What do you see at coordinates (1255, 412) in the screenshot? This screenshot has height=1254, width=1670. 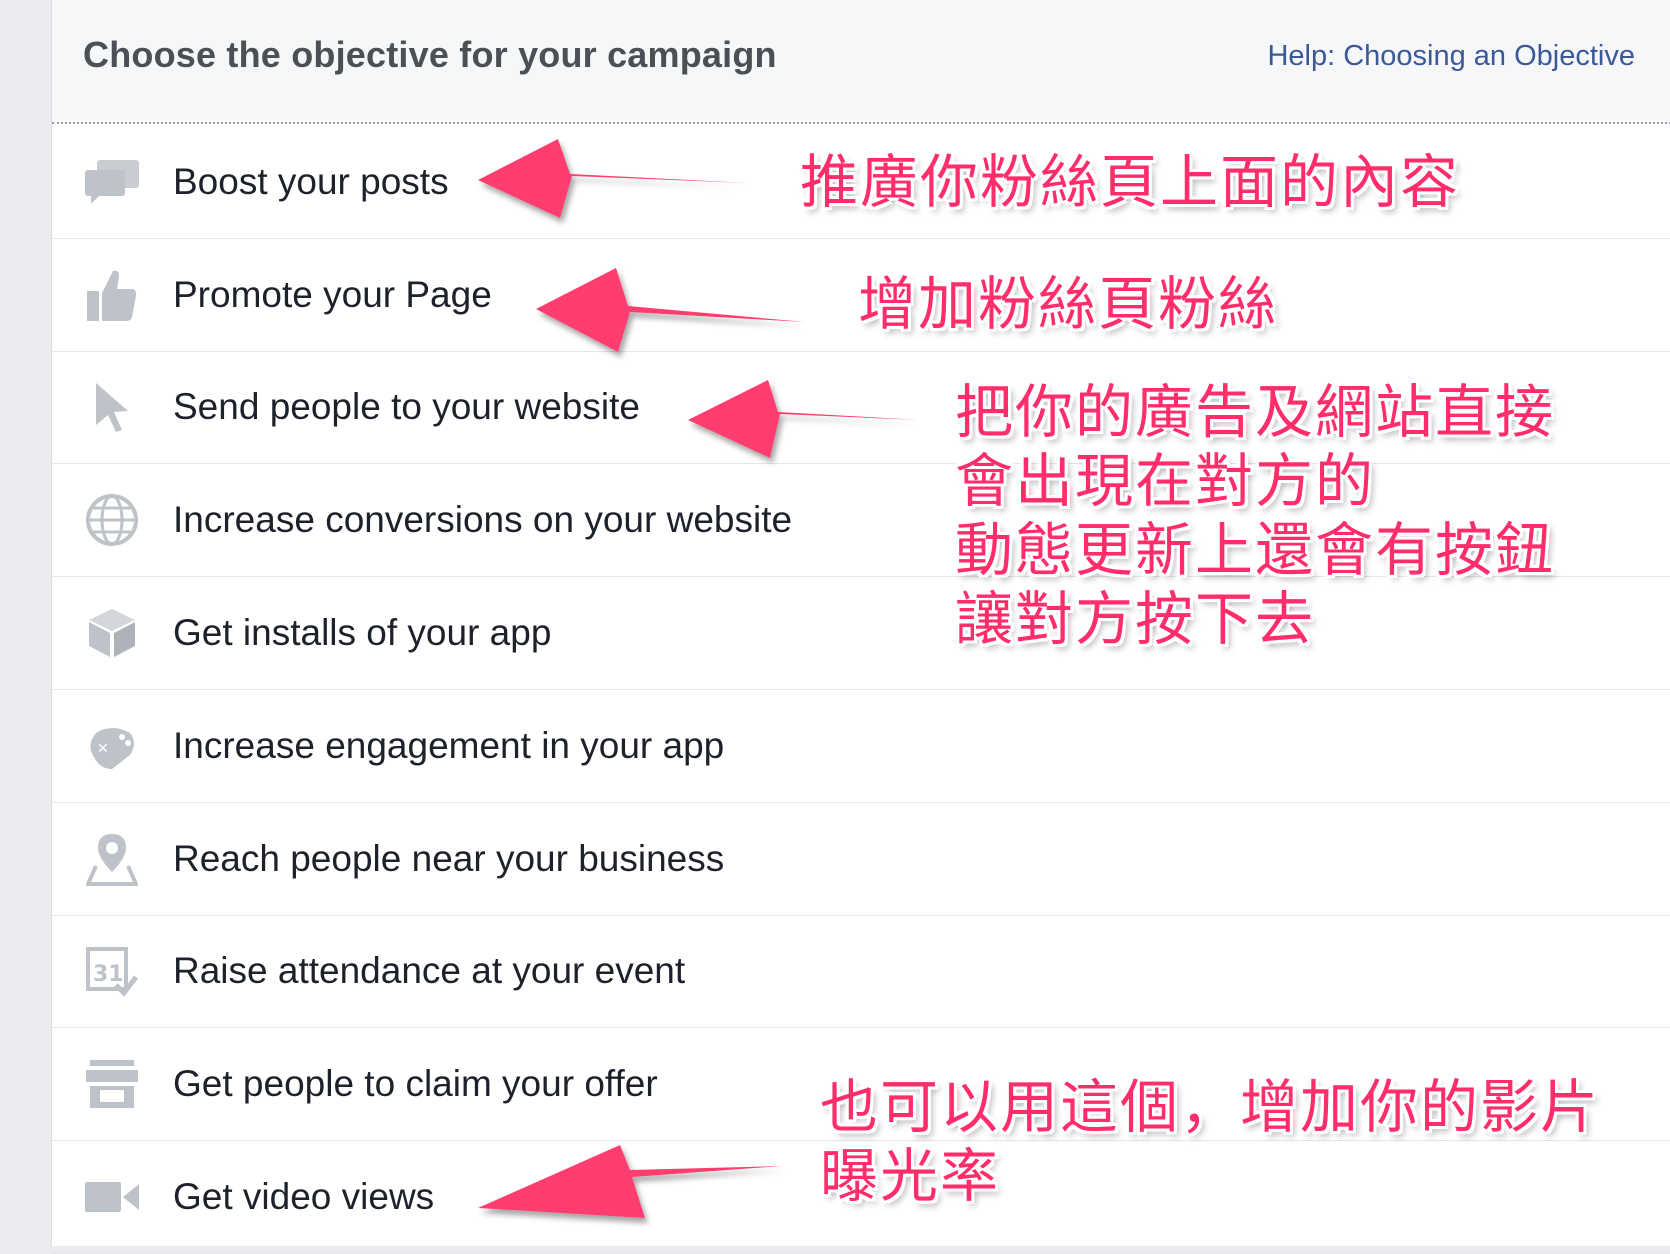 I see `annotation-line: 把你的廣告及網站直接` at bounding box center [1255, 412].